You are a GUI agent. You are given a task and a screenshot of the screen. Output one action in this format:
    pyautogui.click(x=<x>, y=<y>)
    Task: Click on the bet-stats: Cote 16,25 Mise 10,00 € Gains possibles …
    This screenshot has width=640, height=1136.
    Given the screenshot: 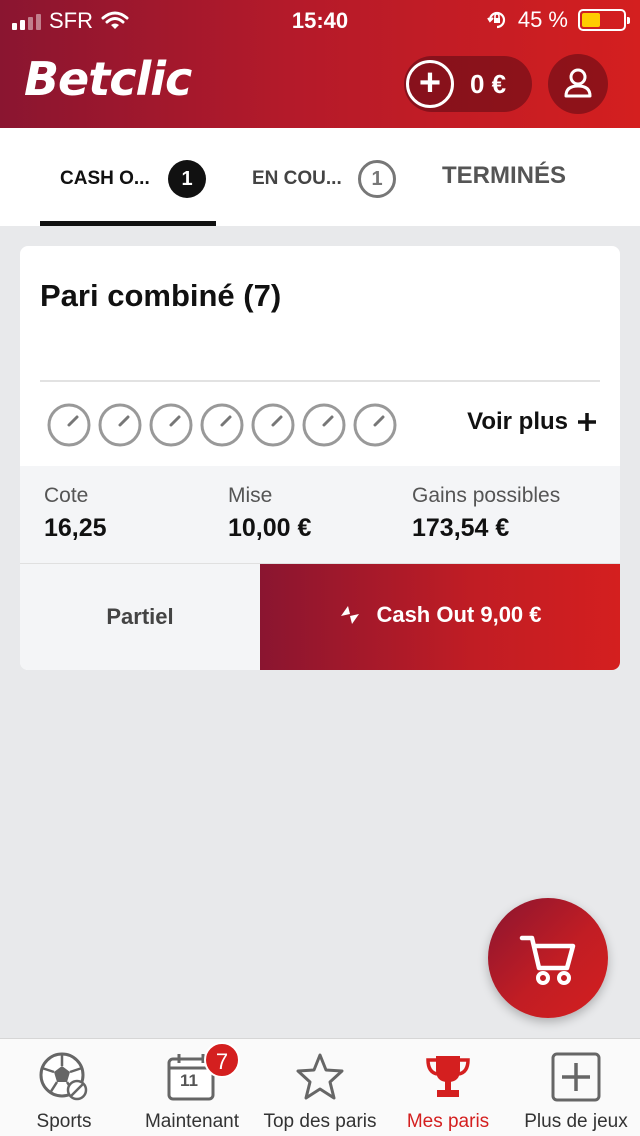 What is the action you would take?
    pyautogui.click(x=320, y=515)
    